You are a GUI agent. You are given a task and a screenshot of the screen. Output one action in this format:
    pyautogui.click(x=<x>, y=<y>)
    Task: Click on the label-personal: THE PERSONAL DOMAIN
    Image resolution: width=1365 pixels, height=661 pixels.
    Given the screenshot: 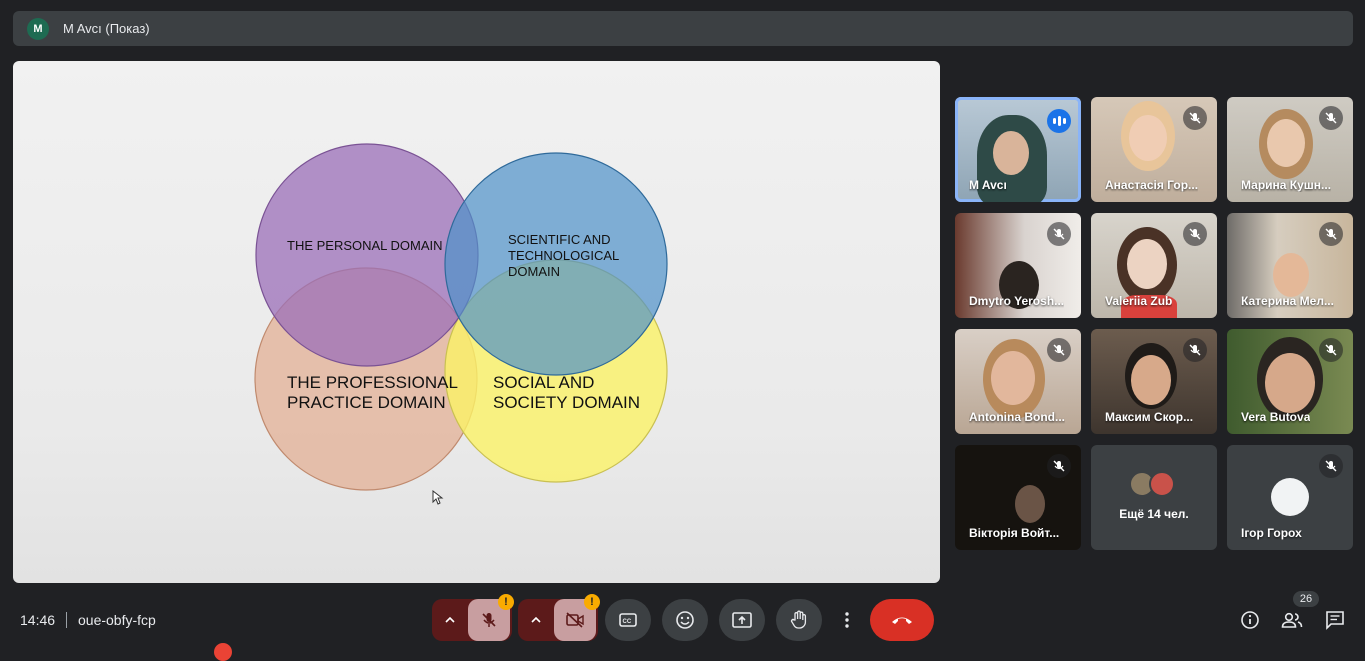 What is the action you would take?
    pyautogui.click(x=365, y=245)
    